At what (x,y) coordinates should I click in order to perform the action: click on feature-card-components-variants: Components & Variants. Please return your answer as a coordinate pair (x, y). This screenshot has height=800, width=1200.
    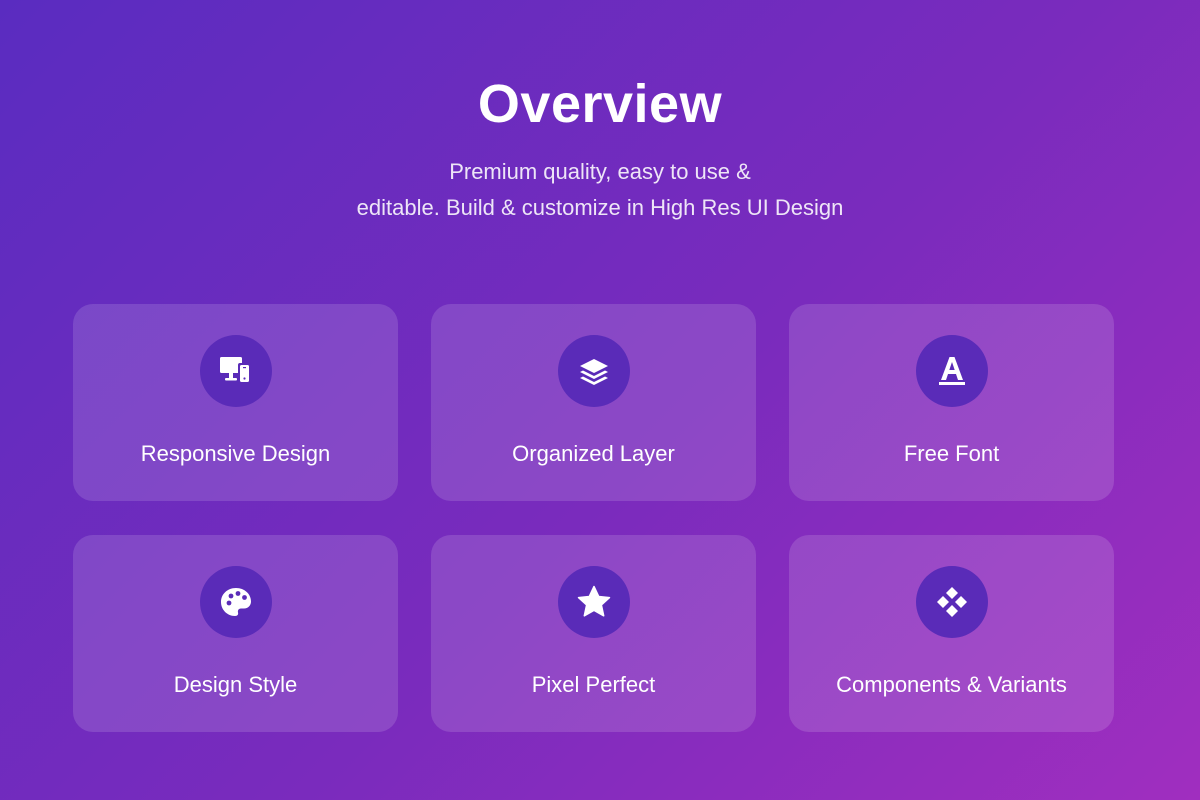
    Looking at the image, I should click on (951, 633).